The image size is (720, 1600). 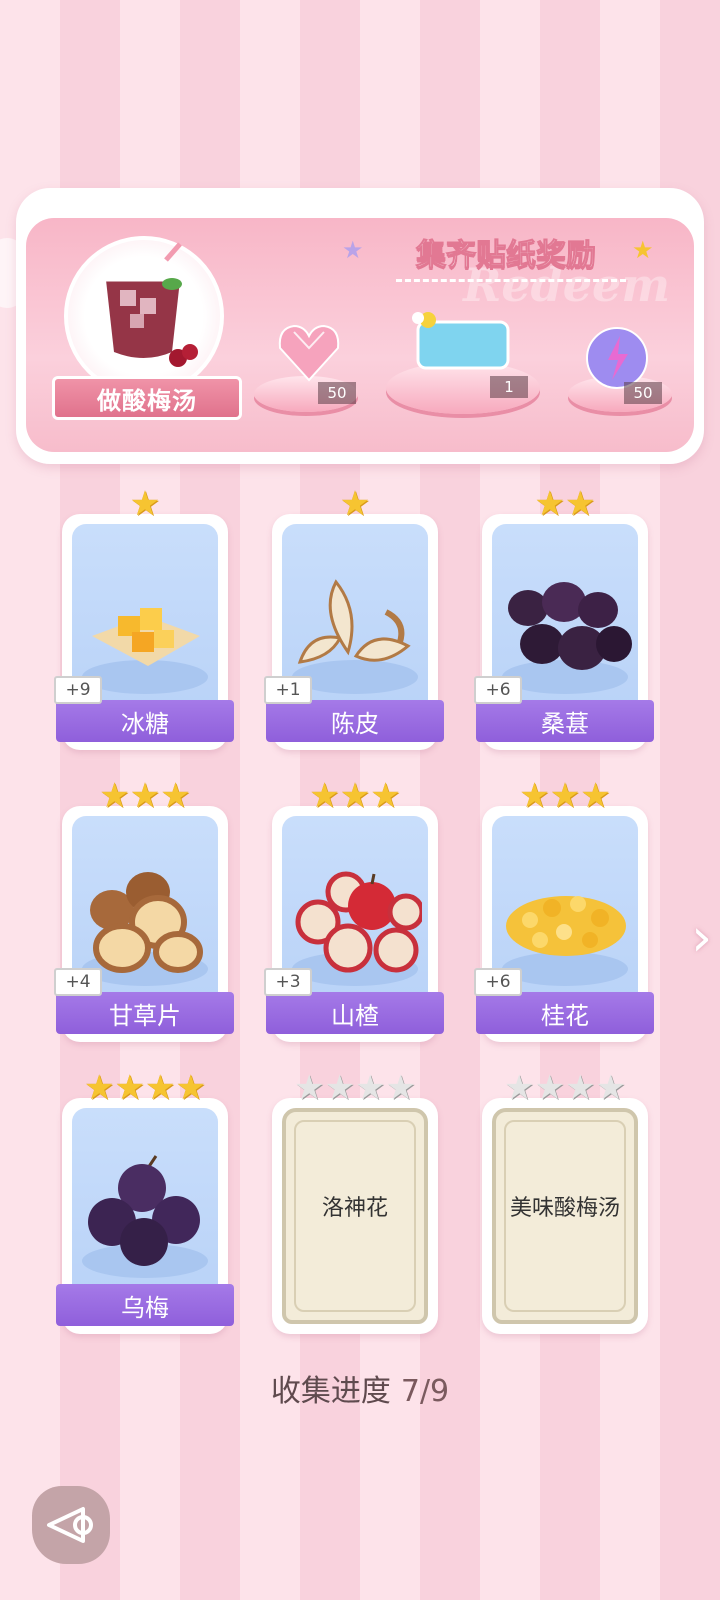 I want to click on back-arrow-icon, so click(x=70, y=1525).